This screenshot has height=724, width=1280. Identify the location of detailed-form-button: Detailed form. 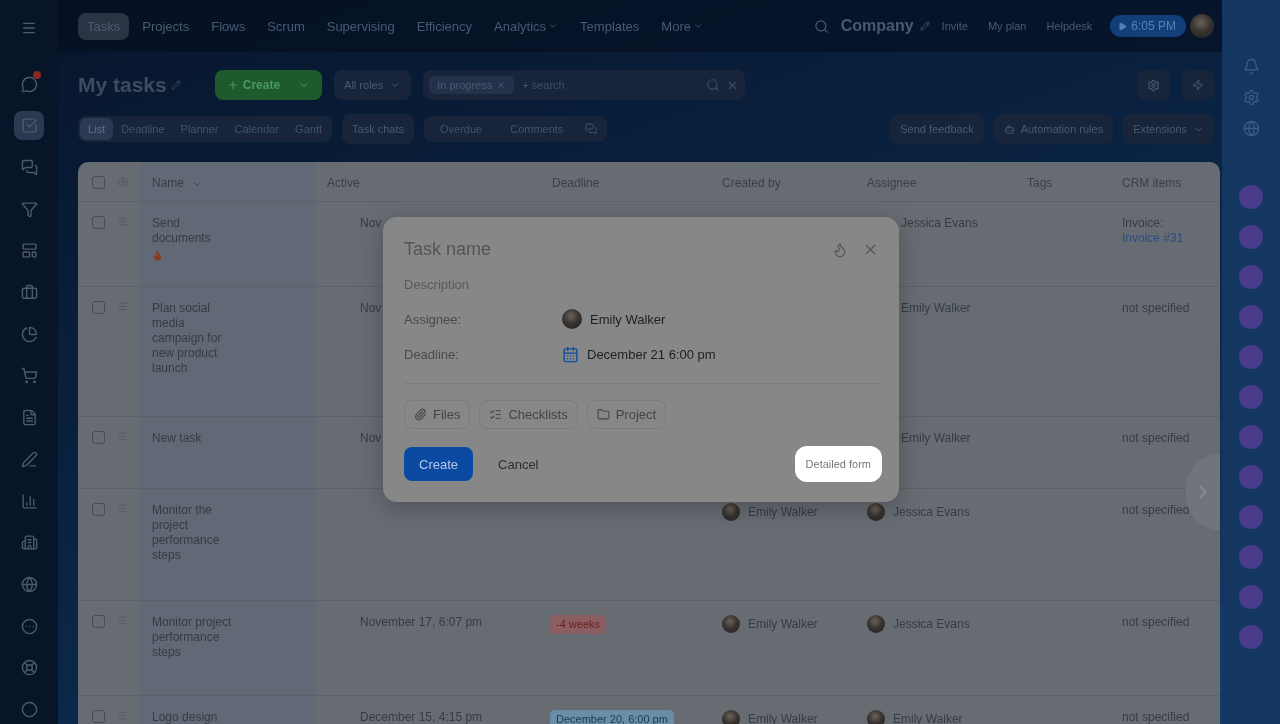
(838, 464).